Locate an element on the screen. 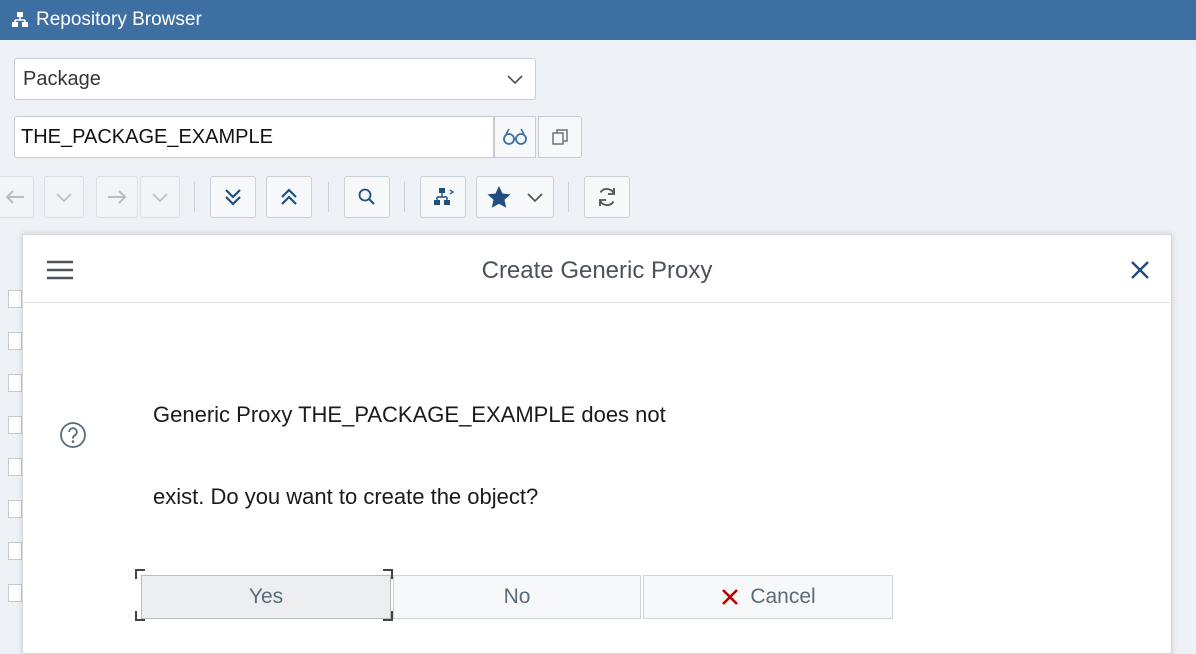  collapse-all-icon is located at coordinates (289, 196).